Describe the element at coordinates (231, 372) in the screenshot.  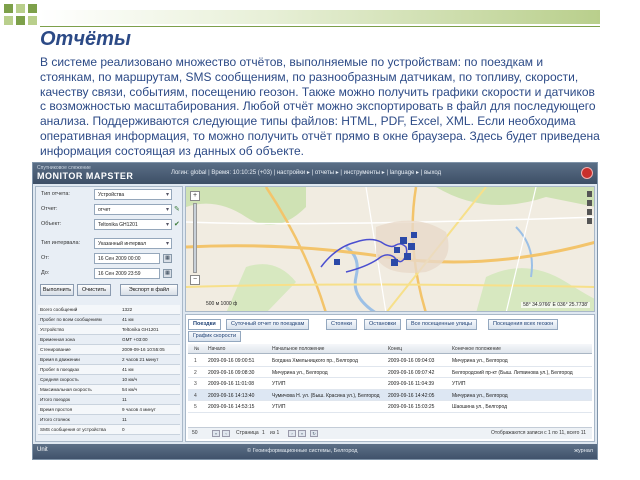
I see `table-cell: 2009-09-16 09:08:30` at that location.